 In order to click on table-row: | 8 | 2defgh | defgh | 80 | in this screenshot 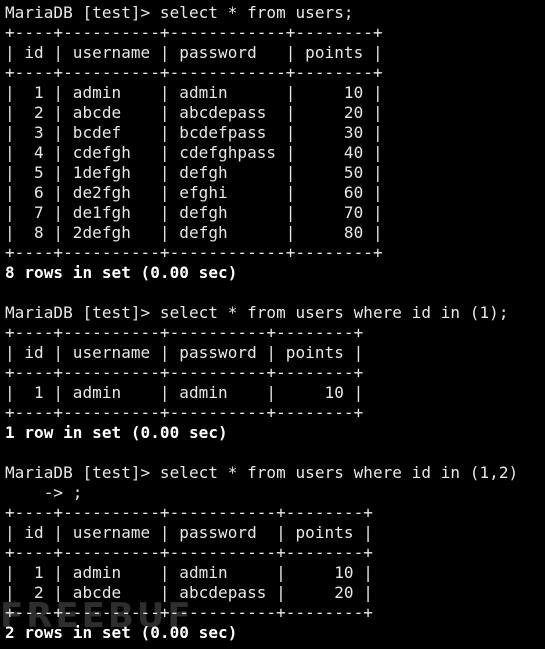, I will do `click(194, 232)`.